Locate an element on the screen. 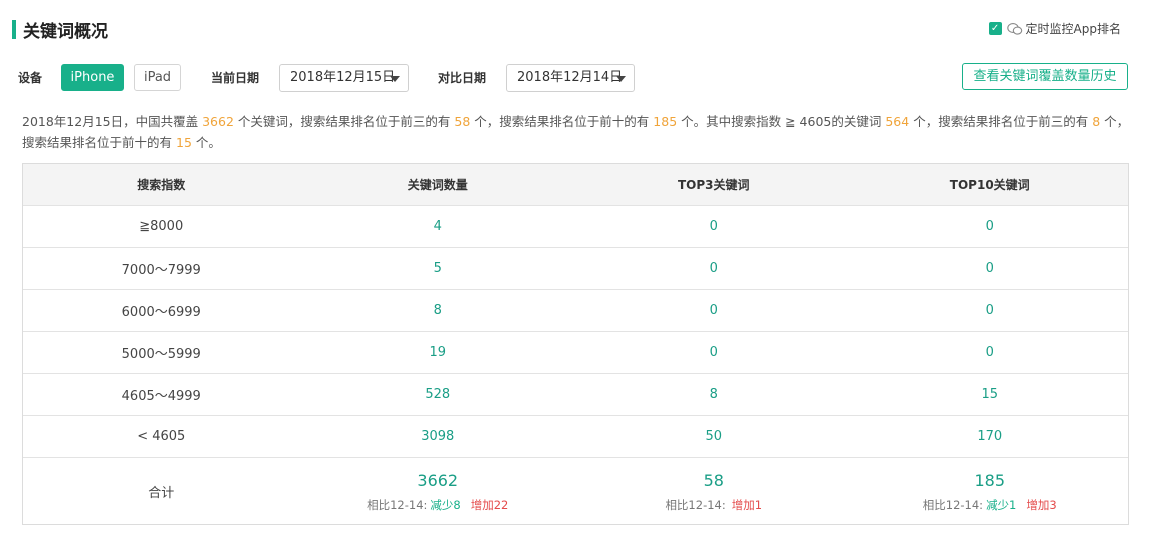  range-cell: 6000～6999 is located at coordinates (161, 312).